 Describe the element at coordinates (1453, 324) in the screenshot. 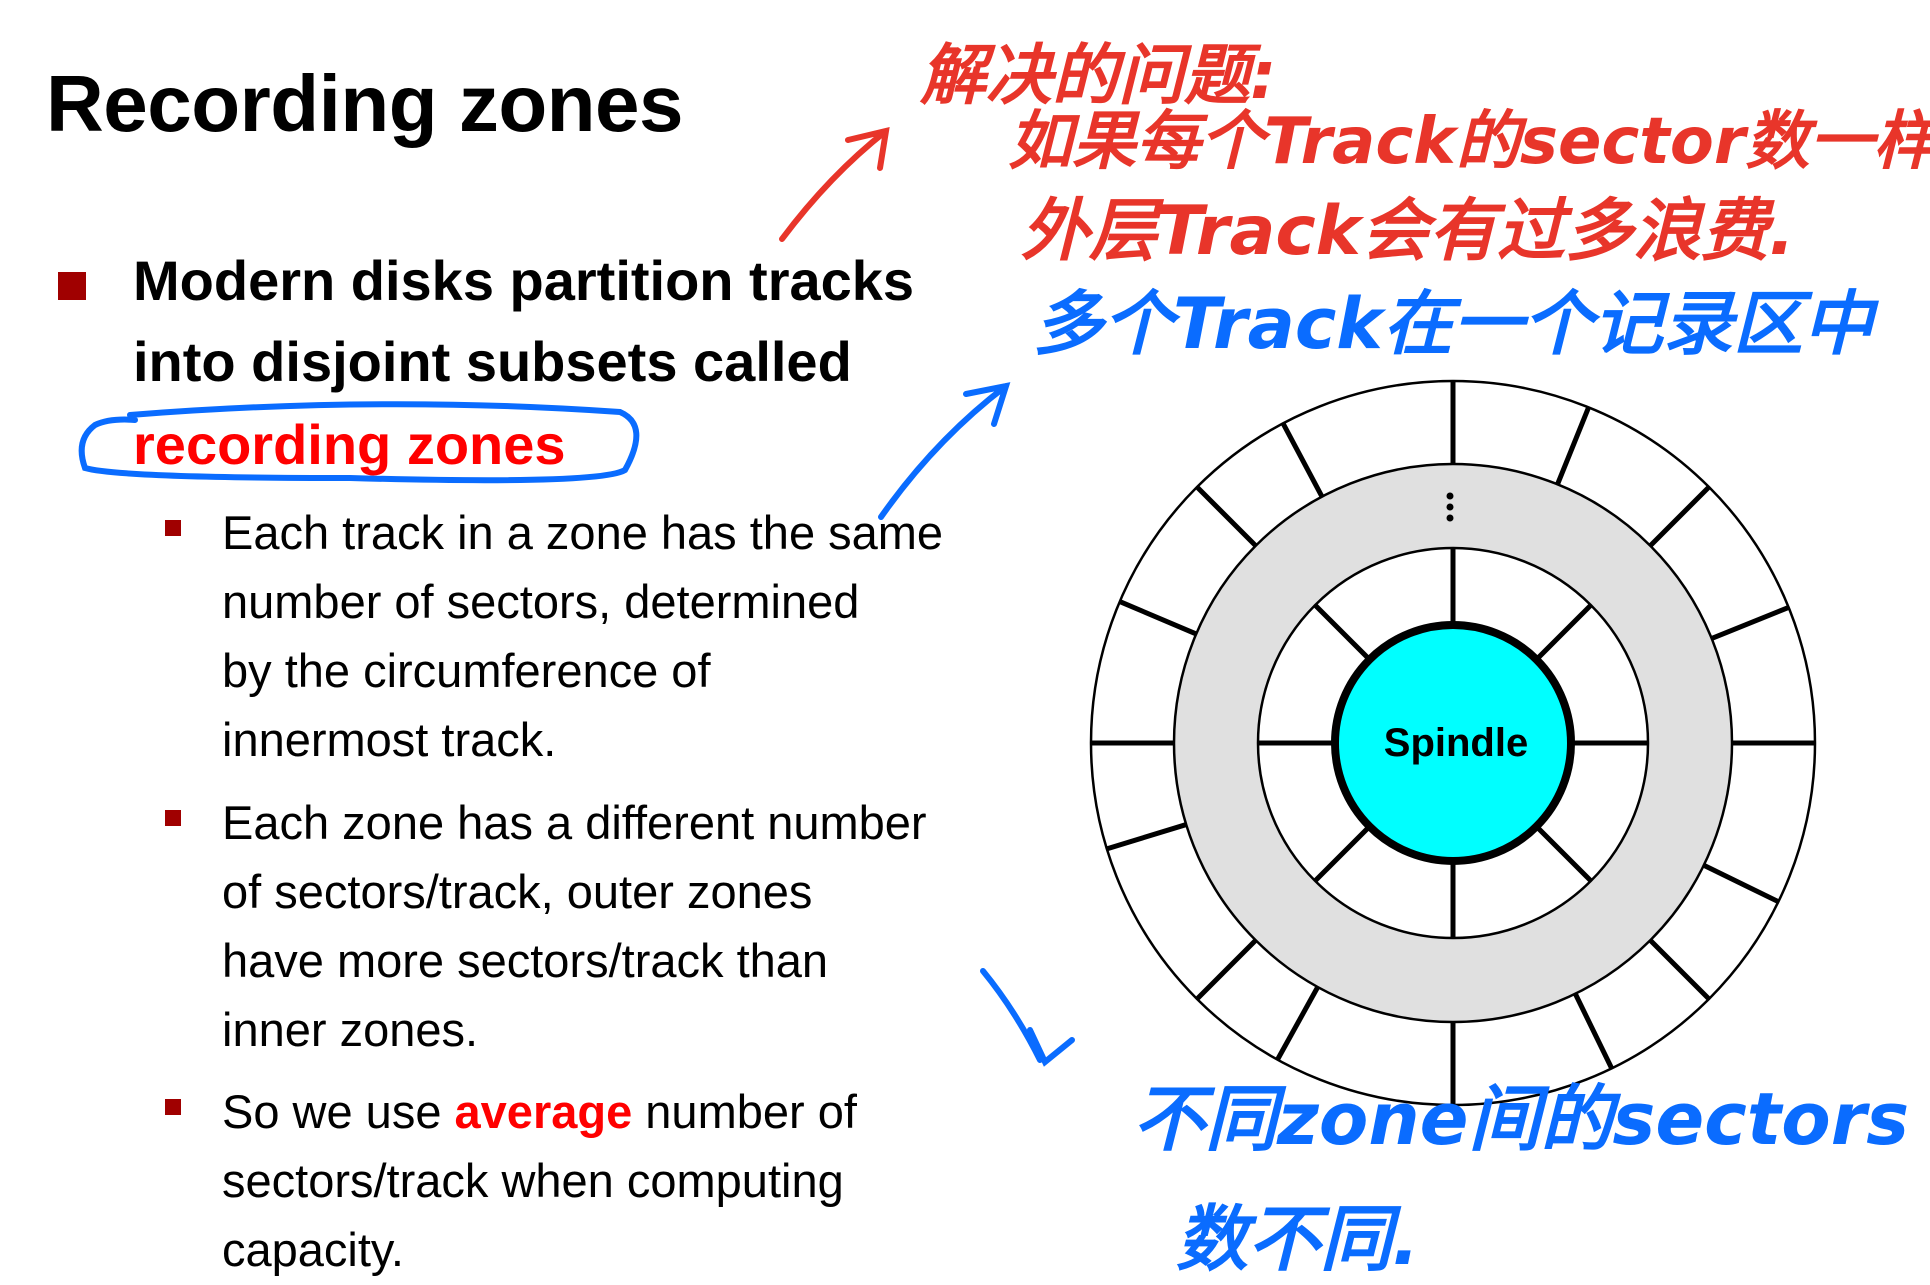

I see `annotation-blue: 多个Track在一个记录区中` at that location.